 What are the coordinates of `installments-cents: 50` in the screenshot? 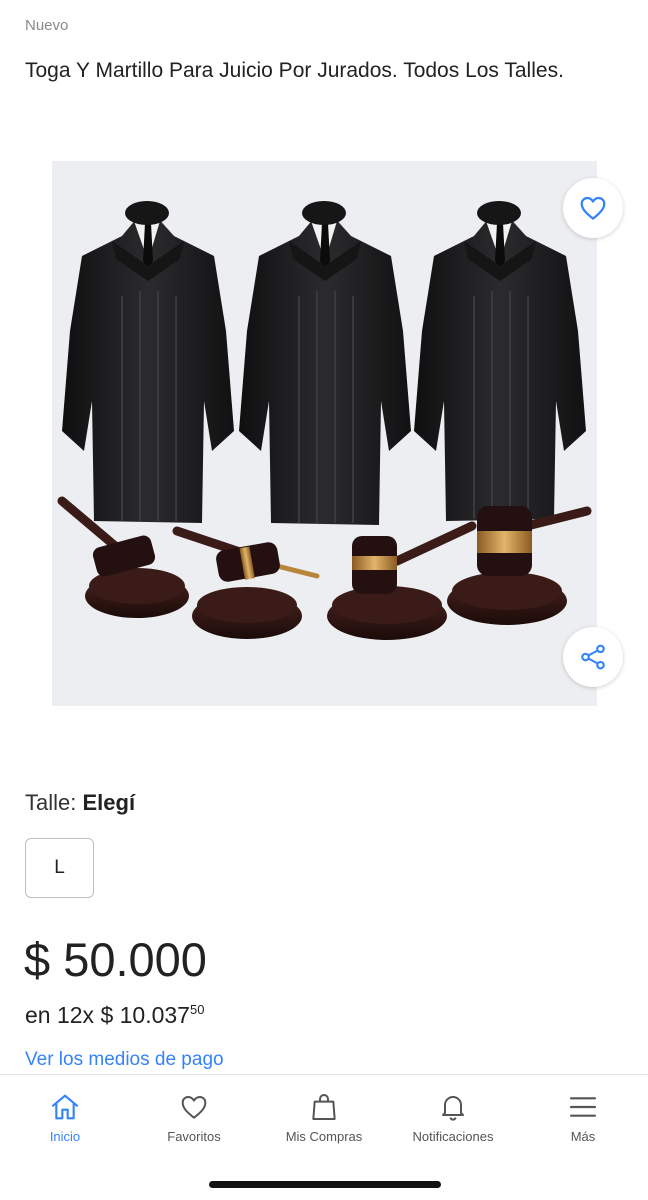 It's located at (197, 1009).